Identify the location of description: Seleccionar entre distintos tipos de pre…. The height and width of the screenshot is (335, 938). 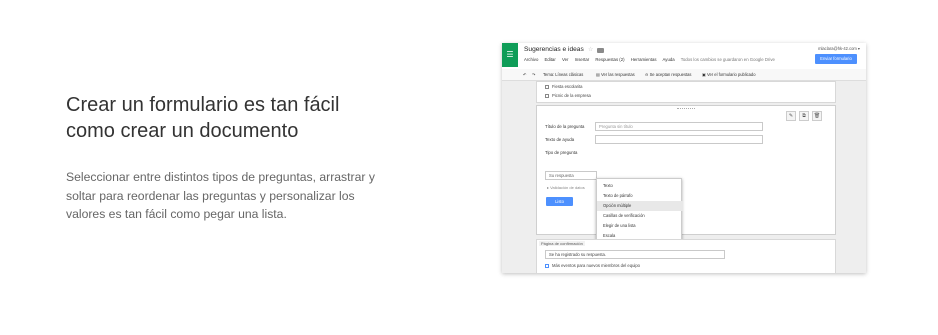
(220, 195).